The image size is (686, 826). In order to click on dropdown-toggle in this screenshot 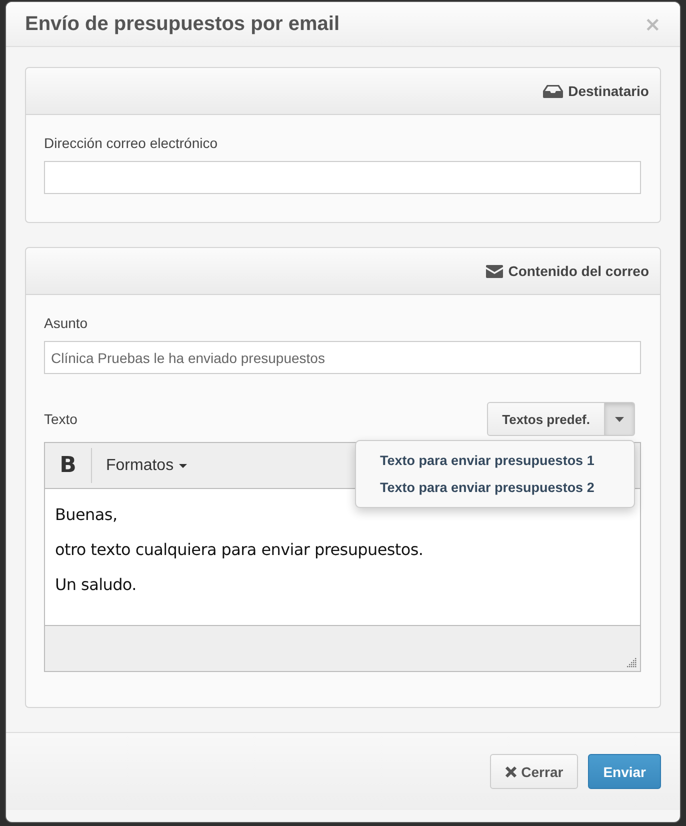, I will do `click(620, 419)`.